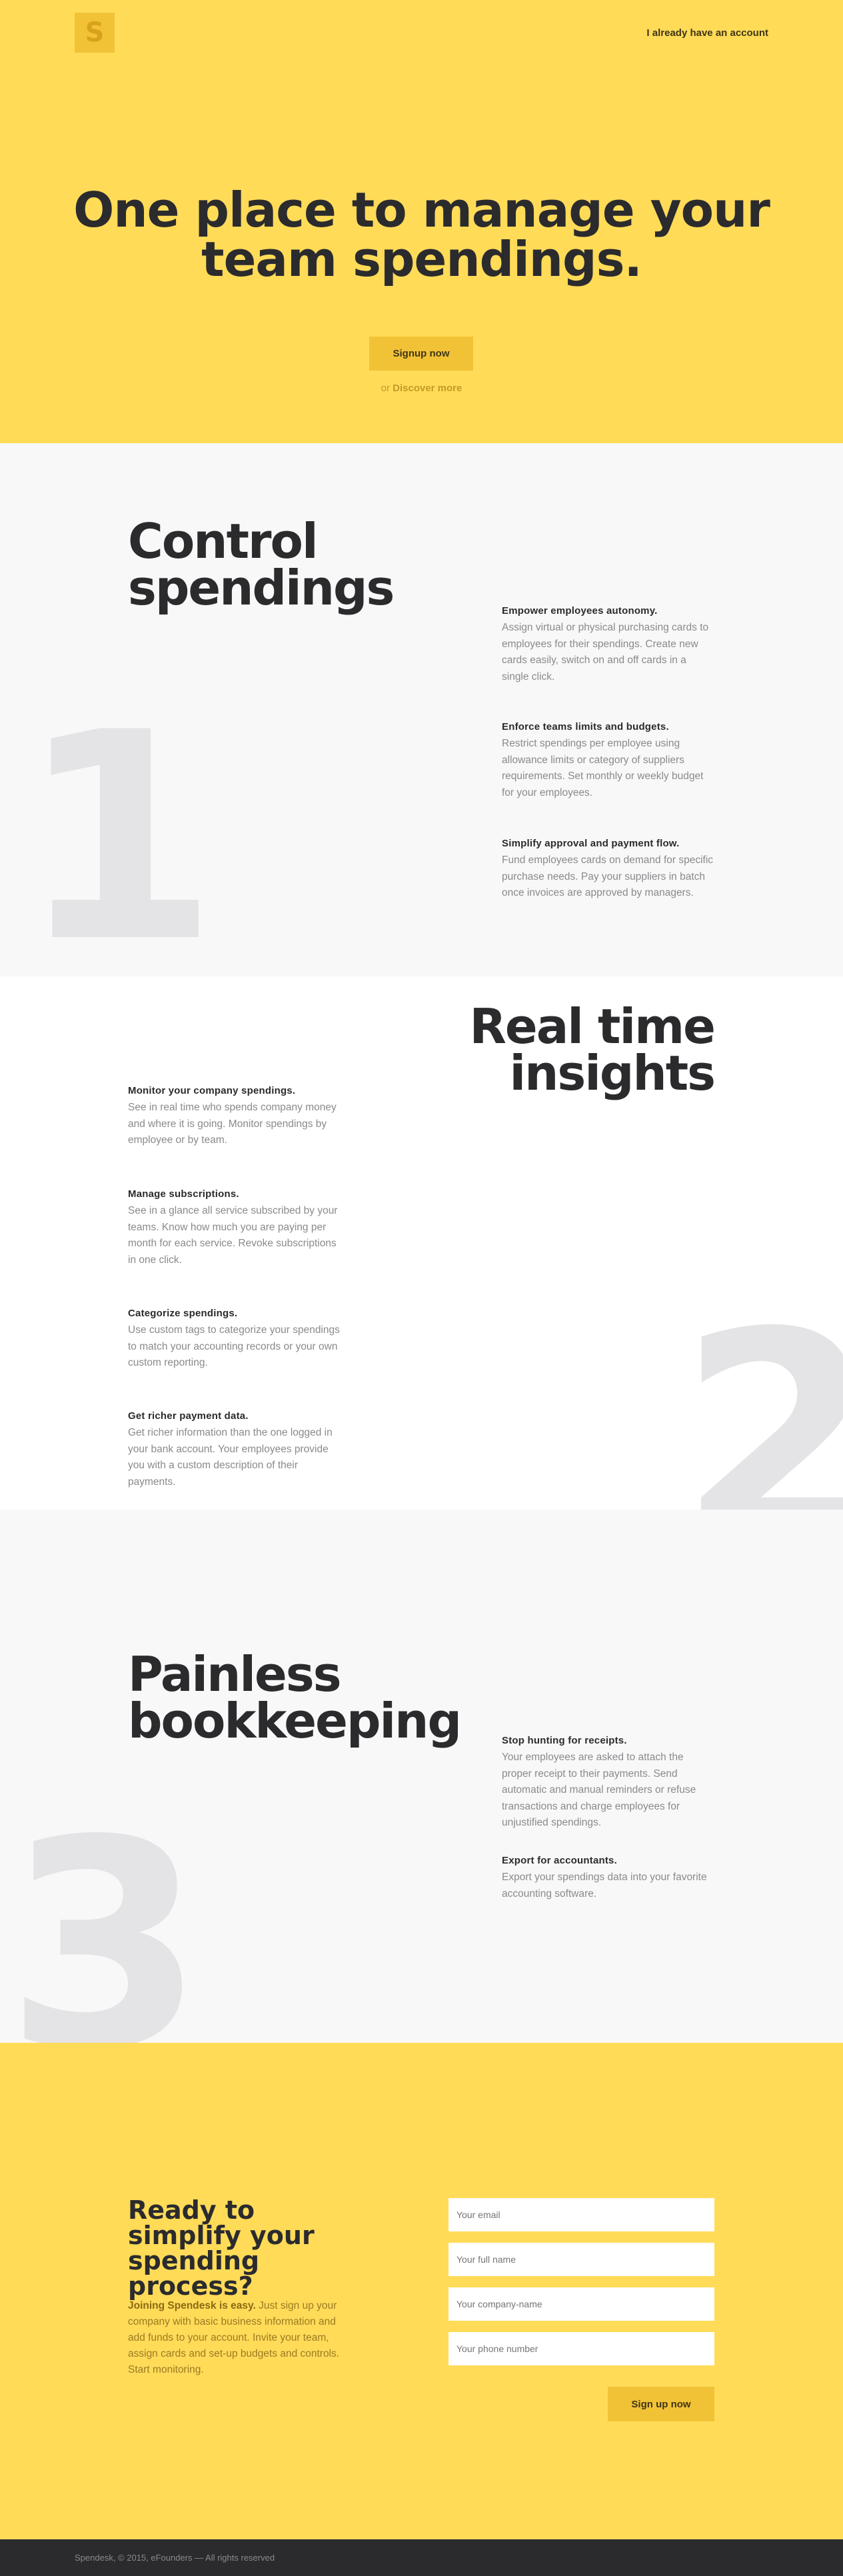 This screenshot has width=843, height=2576. What do you see at coordinates (222, 2248) in the screenshot?
I see `cta-title: Ready to simplify your spending process?` at bounding box center [222, 2248].